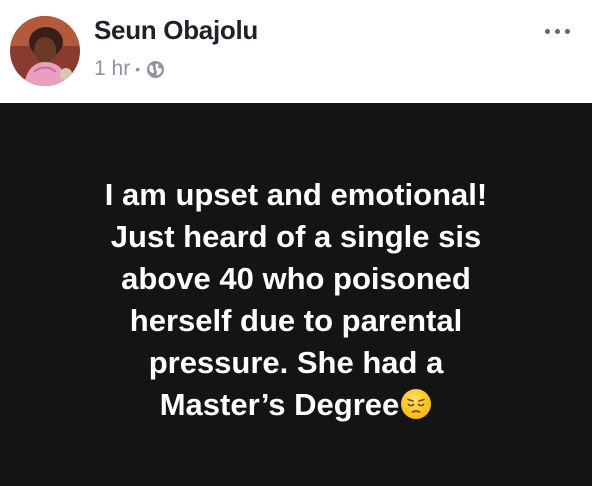  Describe the element at coordinates (296, 194) in the screenshot. I see `status-line: I am upset and emotional!` at that location.